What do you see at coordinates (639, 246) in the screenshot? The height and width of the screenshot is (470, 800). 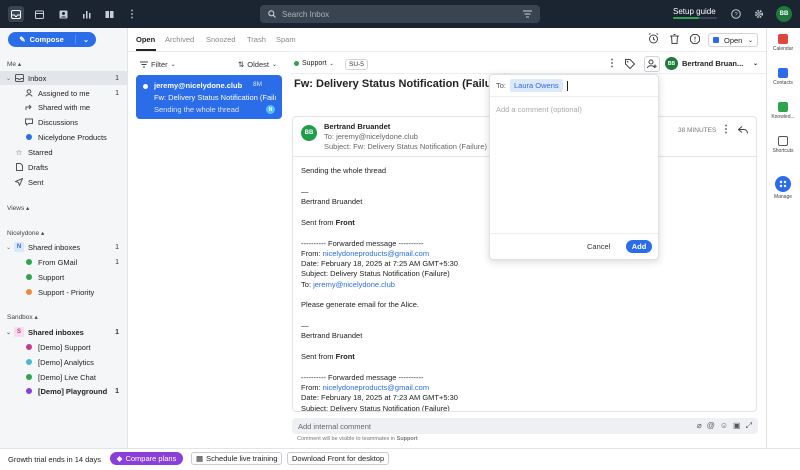 I see `add-comment-button: Add` at bounding box center [639, 246].